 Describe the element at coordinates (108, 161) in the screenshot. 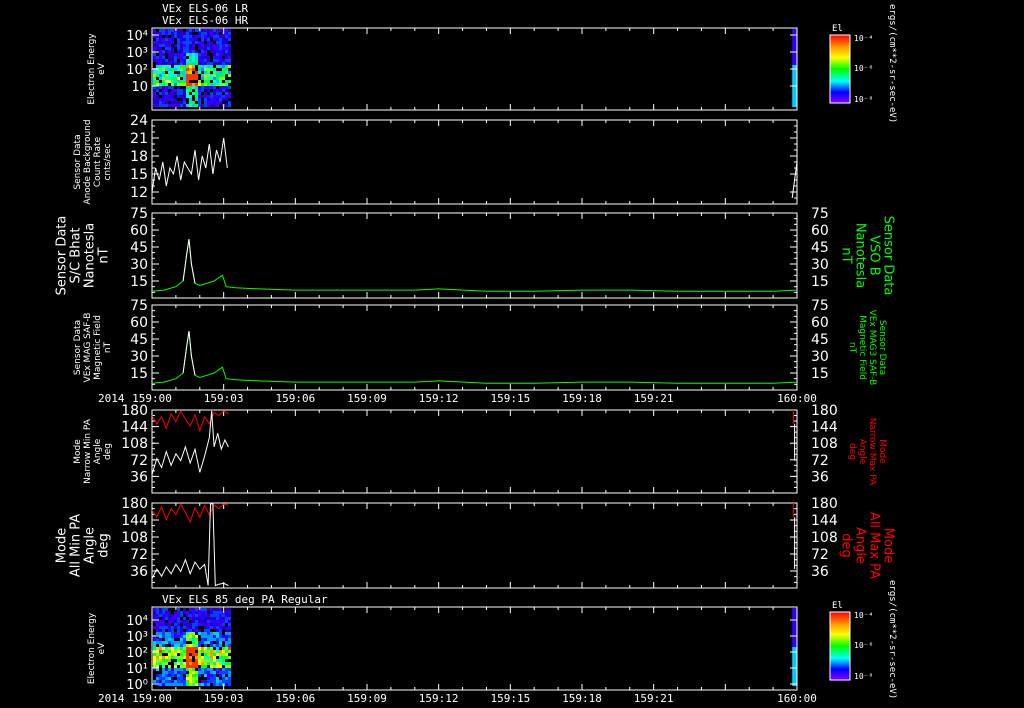

I see `y-axis-label-line: cnts/sec` at that location.